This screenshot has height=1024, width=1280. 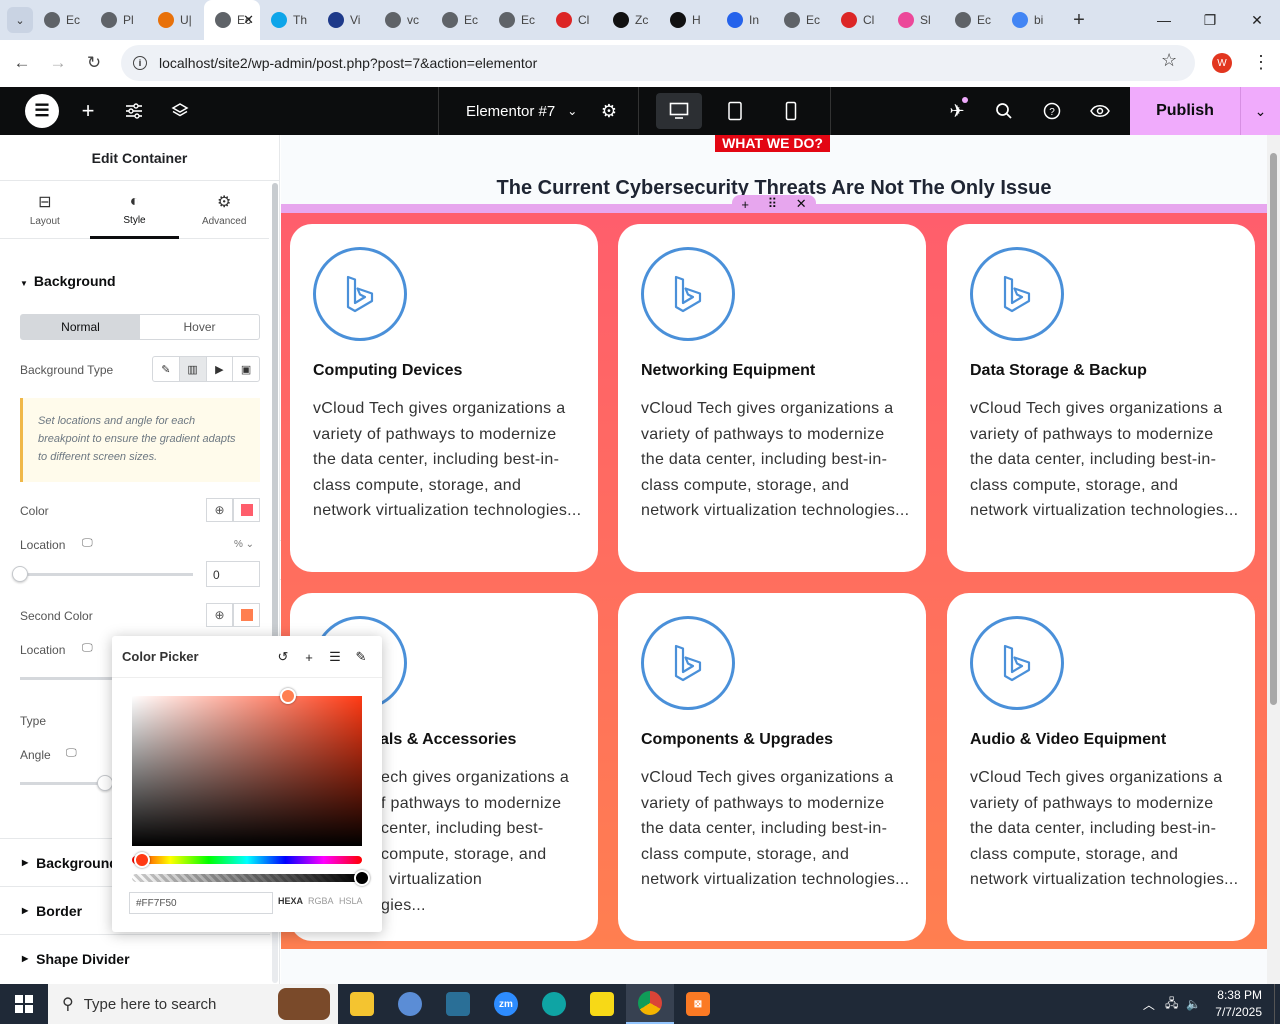 What do you see at coordinates (609, 111) in the screenshot?
I see `page-settings-gear-icon: ⚙` at bounding box center [609, 111].